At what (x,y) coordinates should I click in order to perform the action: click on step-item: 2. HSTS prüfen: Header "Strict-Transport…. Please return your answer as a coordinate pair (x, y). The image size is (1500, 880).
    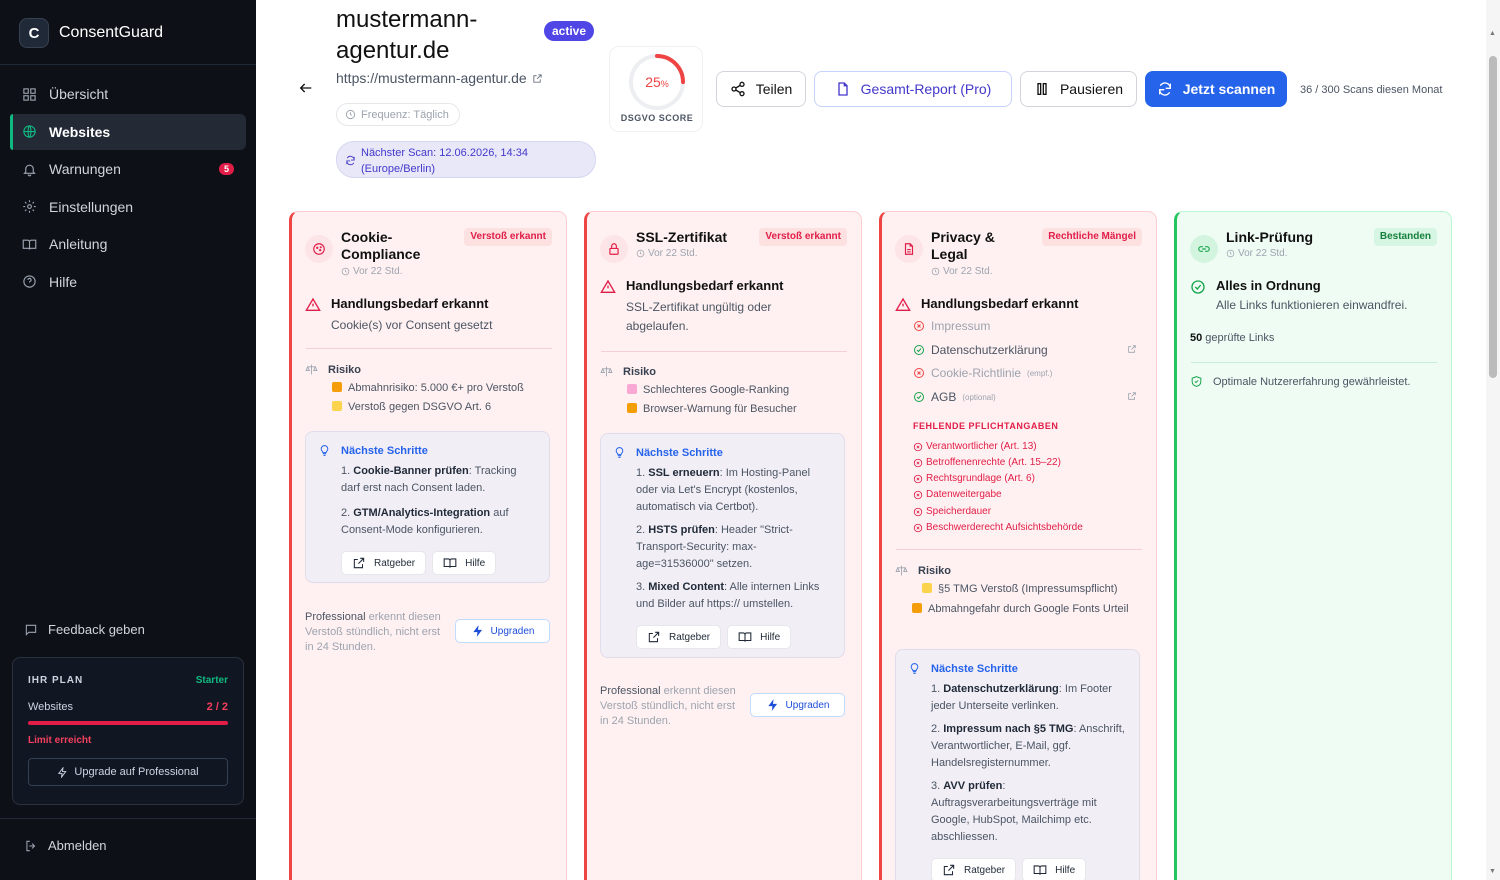
    Looking at the image, I should click on (714, 547).